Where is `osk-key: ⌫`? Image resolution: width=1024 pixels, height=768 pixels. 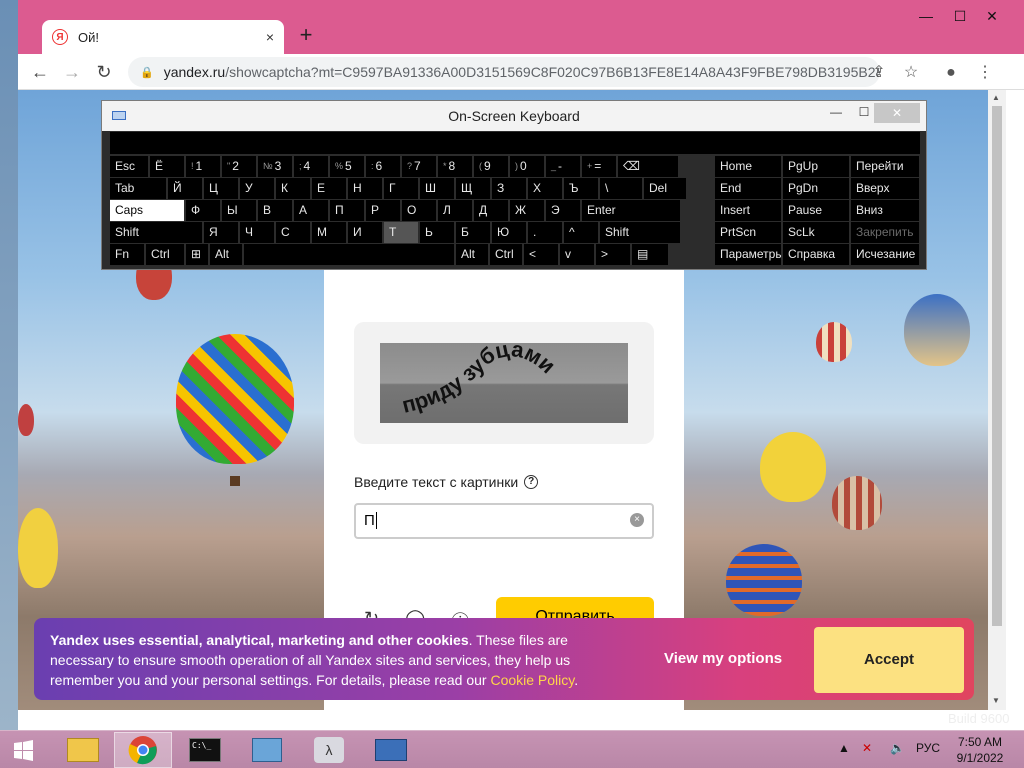 osk-key: ⌫ is located at coordinates (648, 166).